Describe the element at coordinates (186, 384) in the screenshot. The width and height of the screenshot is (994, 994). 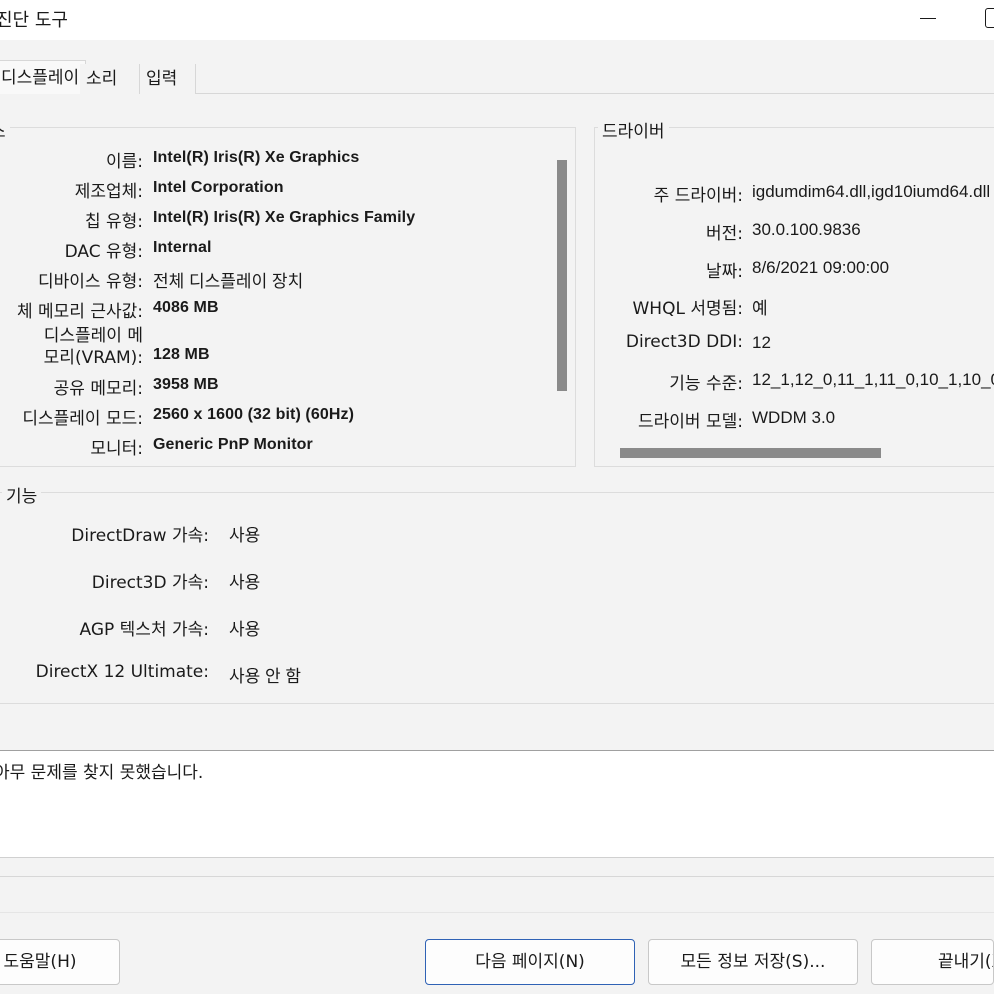
I see `shared-memory-value: 3958 MB` at that location.